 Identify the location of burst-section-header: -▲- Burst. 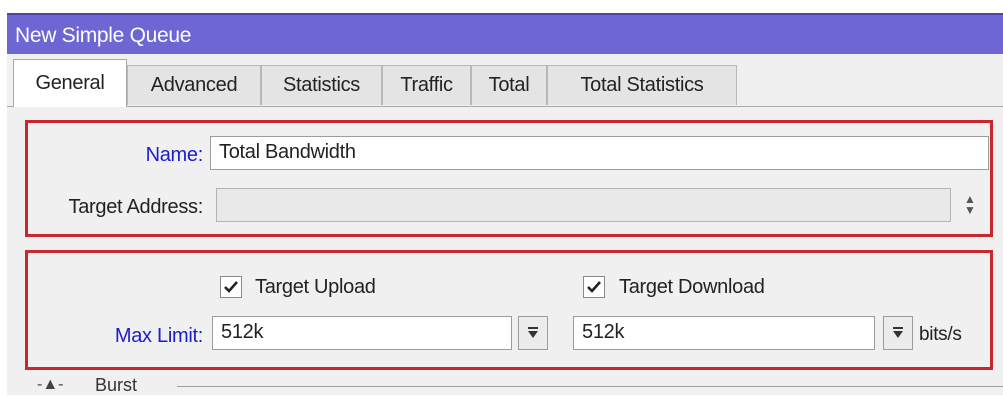
(520, 385).